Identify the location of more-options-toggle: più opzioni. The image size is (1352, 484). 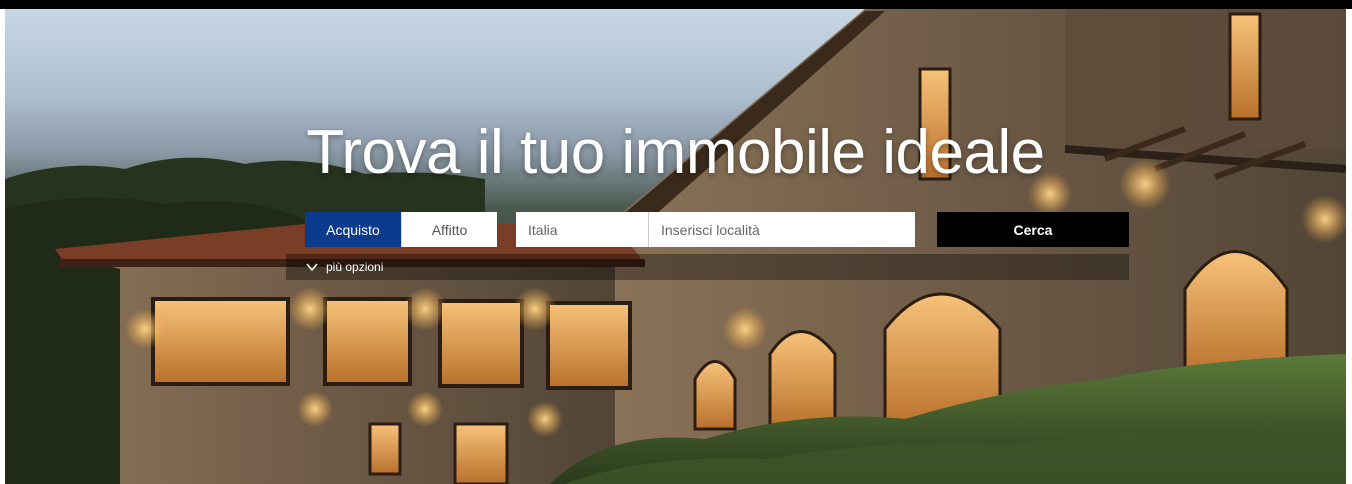
(707, 267).